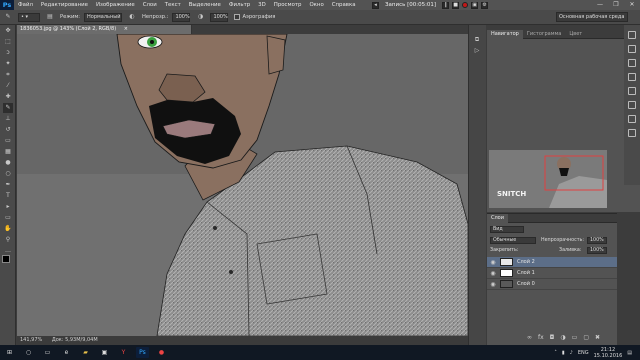 This screenshot has width=640, height=360. Describe the element at coordinates (632, 105) in the screenshot. I see `paragraph-panel-icon` at that location.